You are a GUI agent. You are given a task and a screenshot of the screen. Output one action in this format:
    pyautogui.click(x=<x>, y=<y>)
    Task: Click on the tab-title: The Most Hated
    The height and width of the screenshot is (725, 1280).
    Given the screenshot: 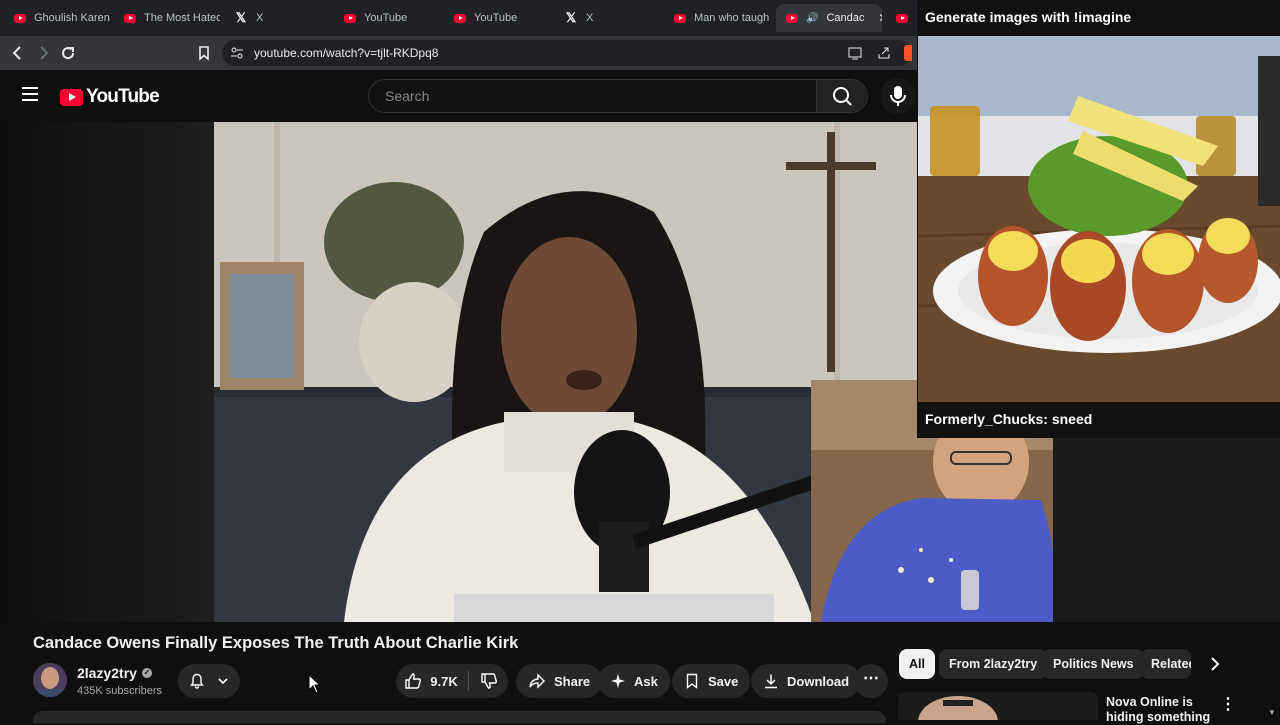 What is the action you would take?
    pyautogui.click(x=182, y=18)
    